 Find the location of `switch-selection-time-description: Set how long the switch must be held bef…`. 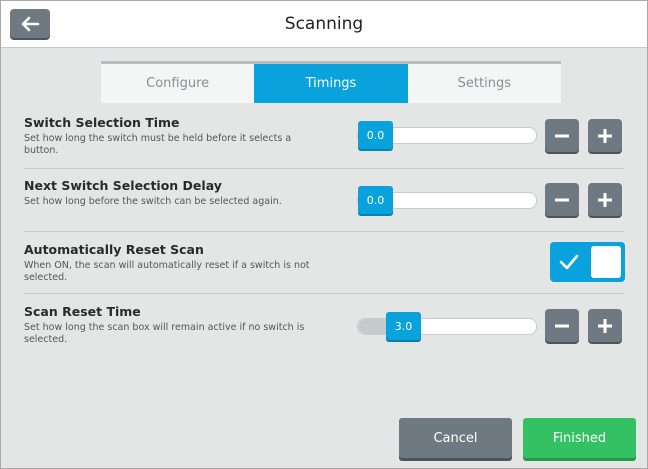

switch-selection-time-description: Set how long the switch must be held bef… is located at coordinates (158, 144).